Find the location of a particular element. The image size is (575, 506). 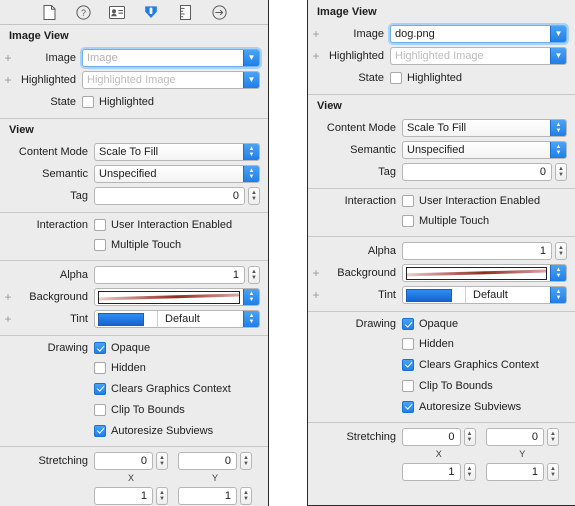

attributes-inspector-icon is located at coordinates (151, 12).